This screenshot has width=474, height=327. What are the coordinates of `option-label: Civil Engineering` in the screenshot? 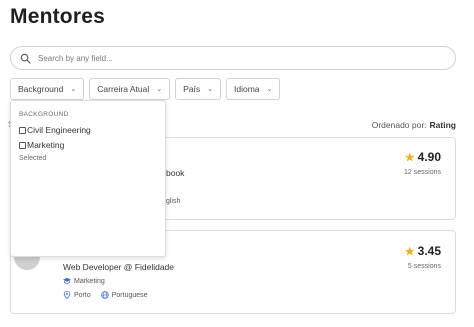 It's located at (59, 130).